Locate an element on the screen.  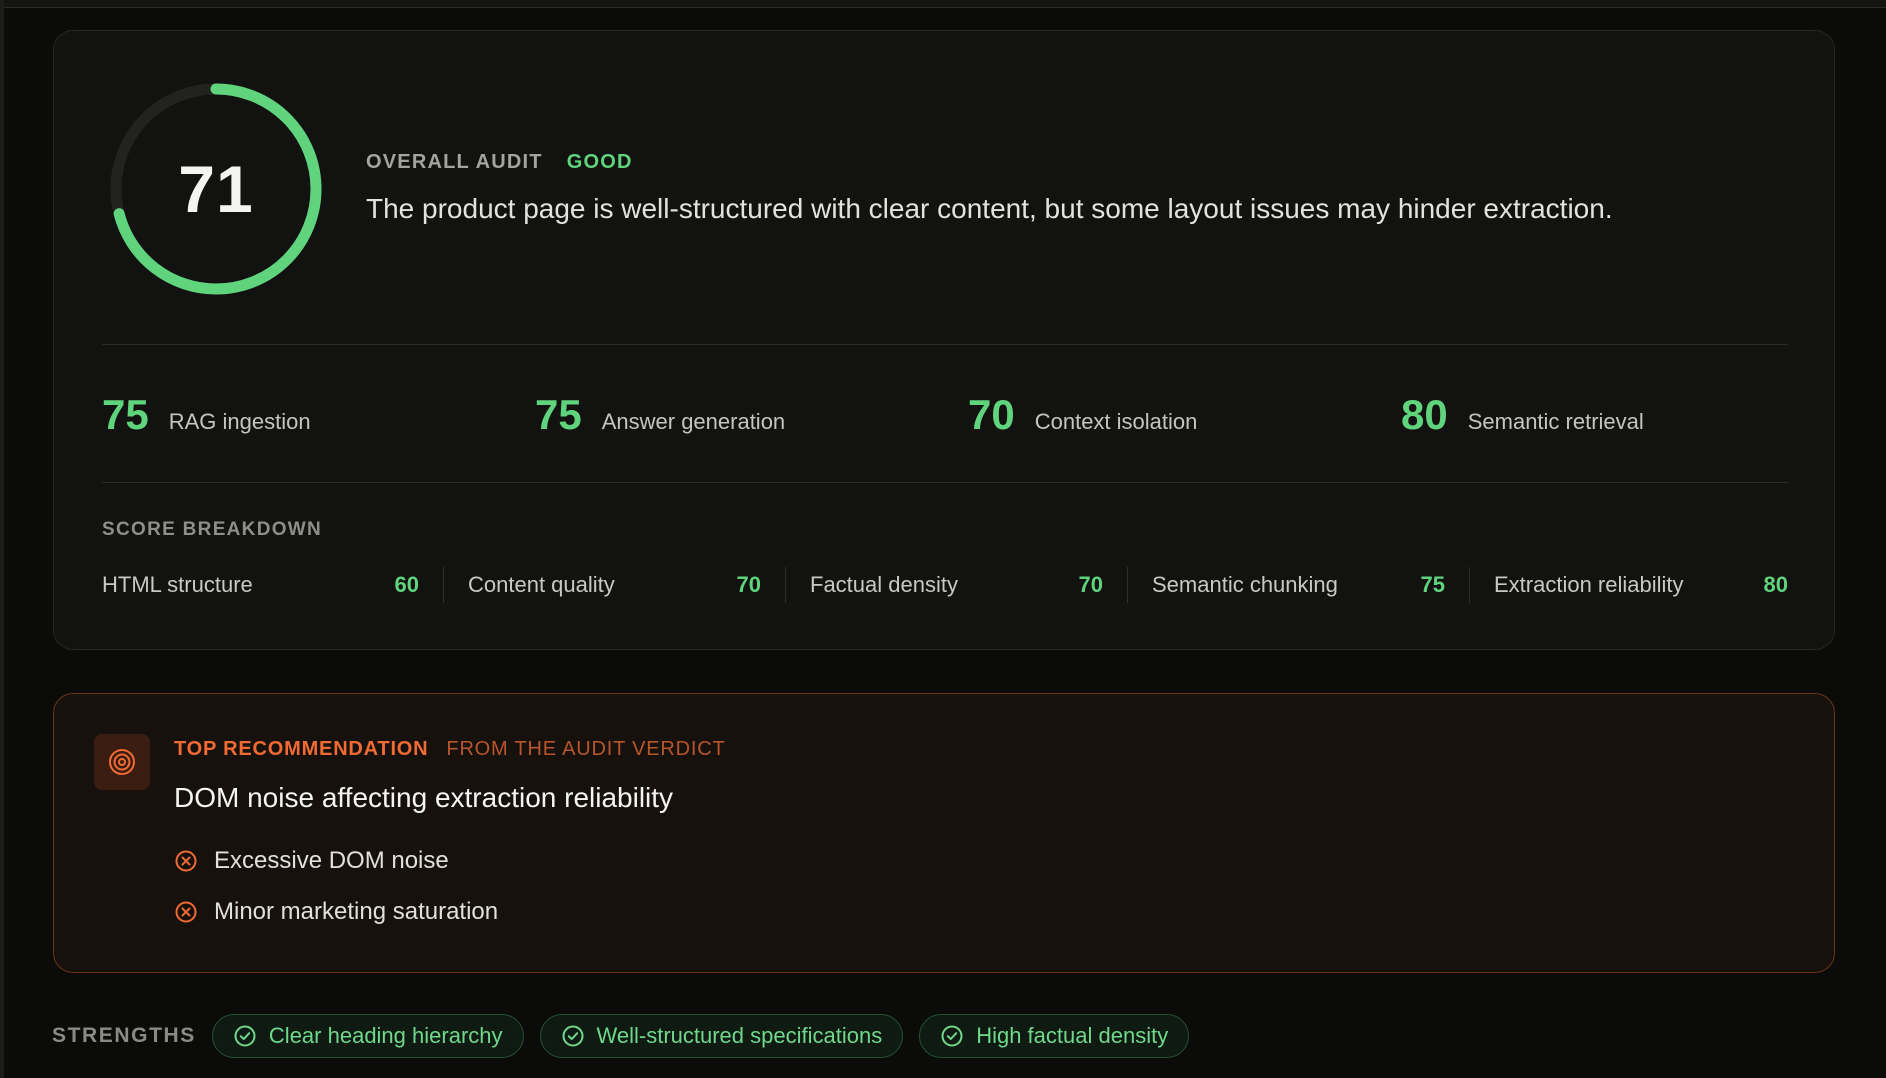
issue-text: Excessive DOM noise is located at coordinates (331, 860).